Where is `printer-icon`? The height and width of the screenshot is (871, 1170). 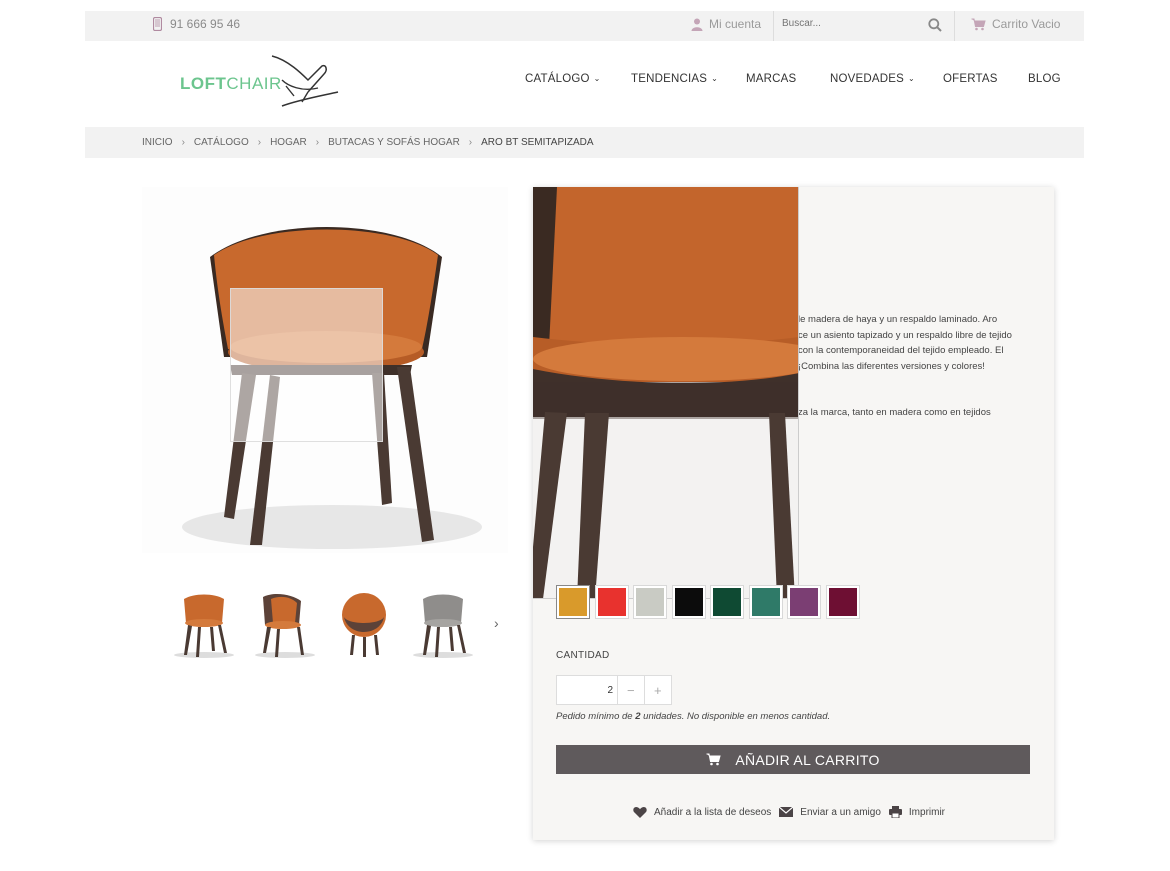
printer-icon is located at coordinates (895, 812).